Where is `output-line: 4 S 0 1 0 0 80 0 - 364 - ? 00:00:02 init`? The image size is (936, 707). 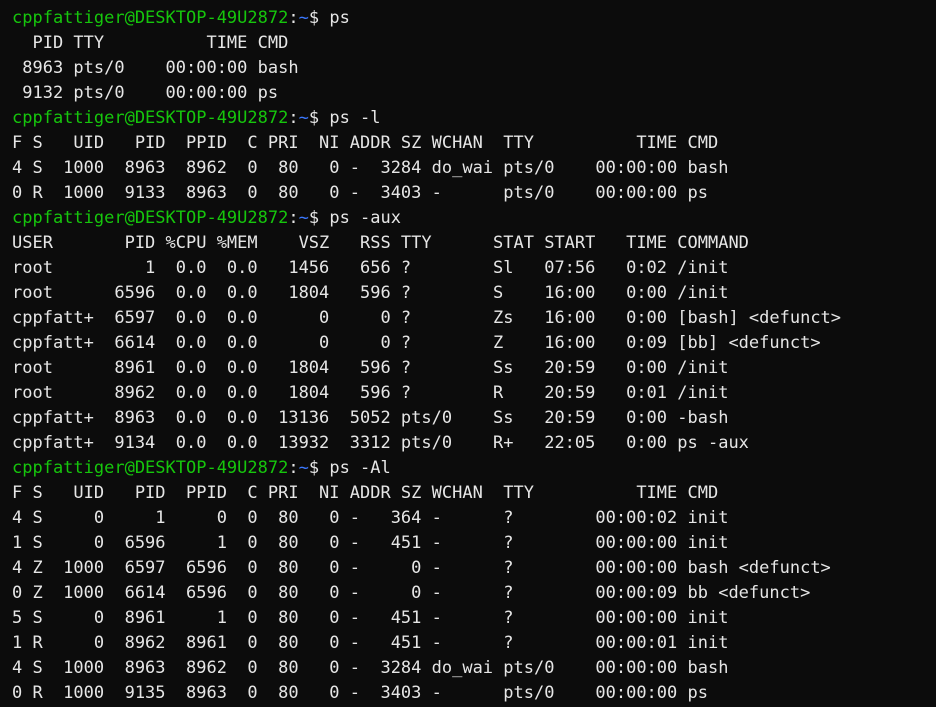 output-line: 4 S 0 1 0 0 80 0 - 364 - ? 00:00:02 init is located at coordinates (370, 518).